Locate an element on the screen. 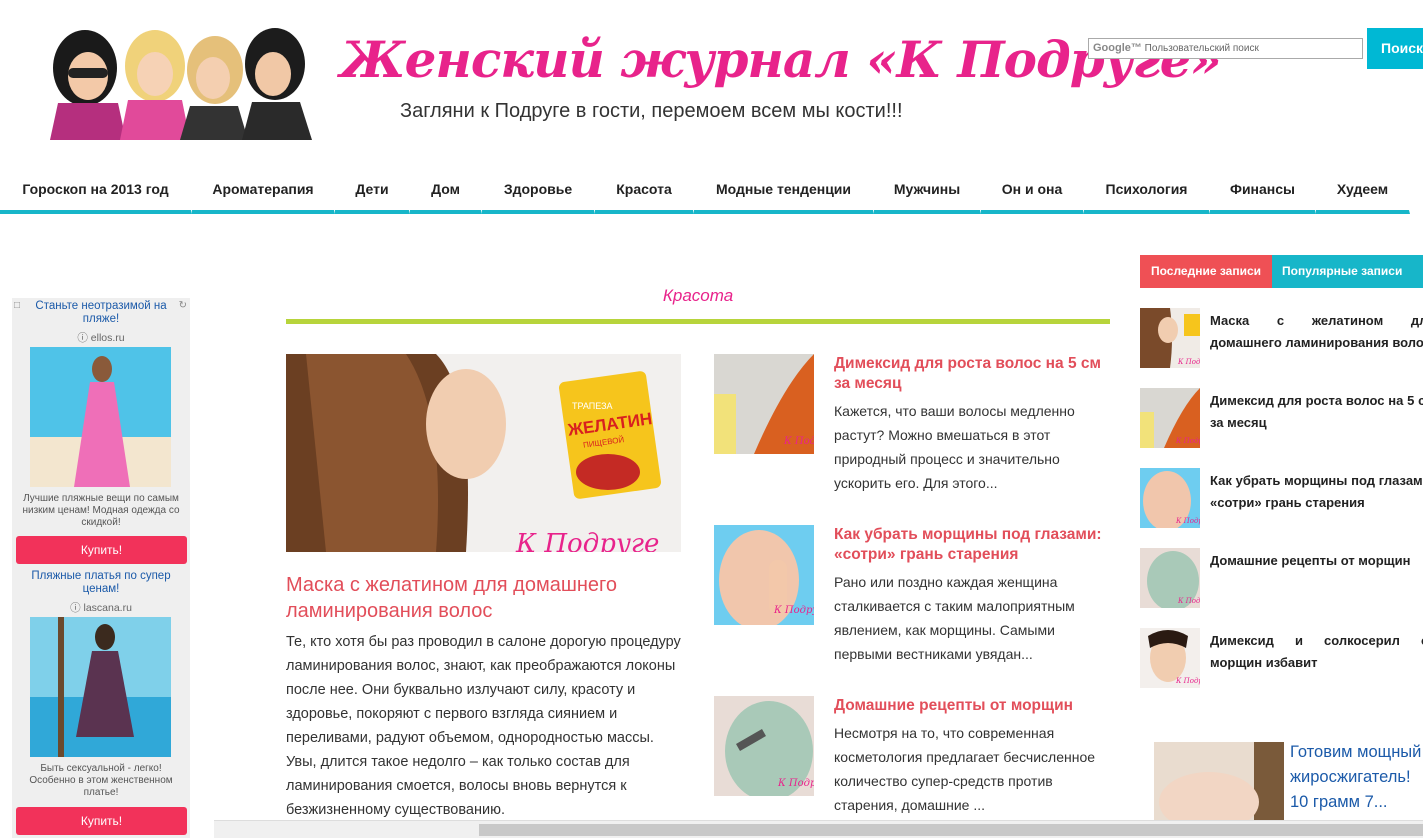 Image resolution: width=1423 pixels, height=838 pixels. sidebar-post-item: К Подр Домашние рецепты от морщин is located at coordinates (1281, 579).